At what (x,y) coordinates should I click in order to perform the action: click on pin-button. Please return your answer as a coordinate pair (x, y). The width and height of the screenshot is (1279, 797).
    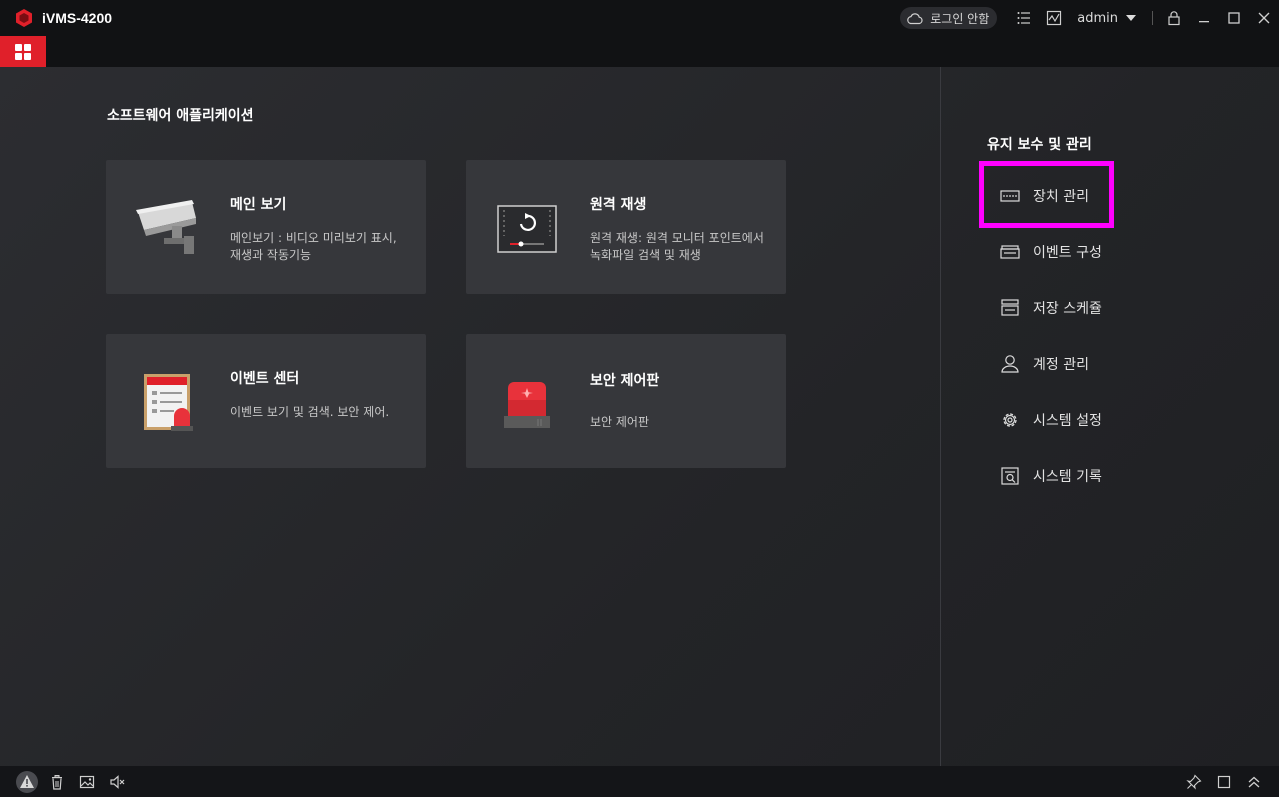
    Looking at the image, I should click on (1194, 781).